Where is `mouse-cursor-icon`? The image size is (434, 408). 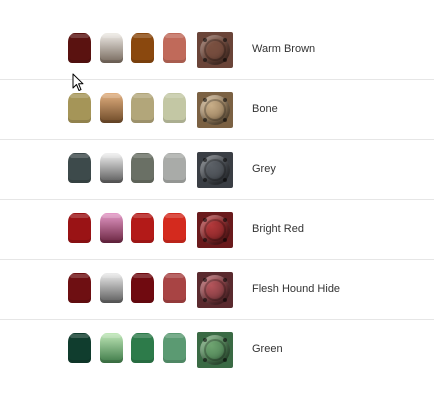
mouse-cursor-icon is located at coordinates (78, 82).